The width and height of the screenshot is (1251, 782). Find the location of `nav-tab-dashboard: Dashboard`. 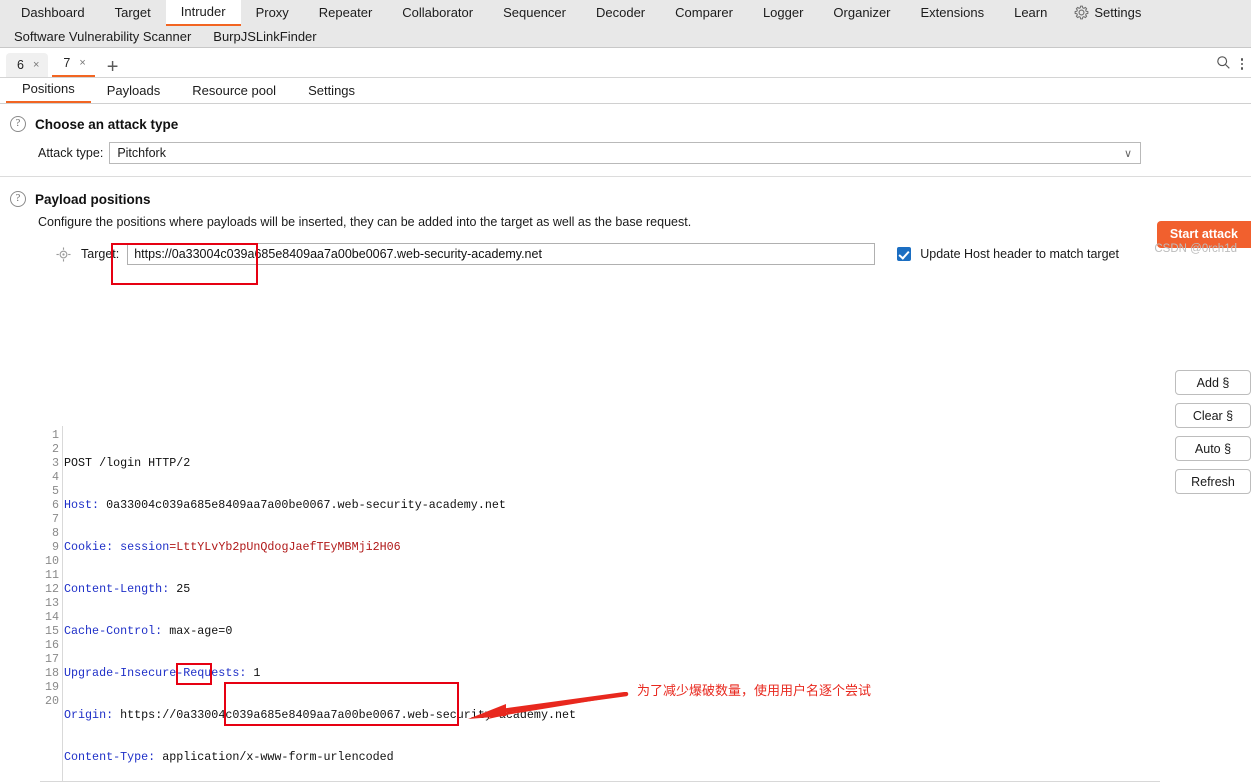

nav-tab-dashboard: Dashboard is located at coordinates (53, 13).